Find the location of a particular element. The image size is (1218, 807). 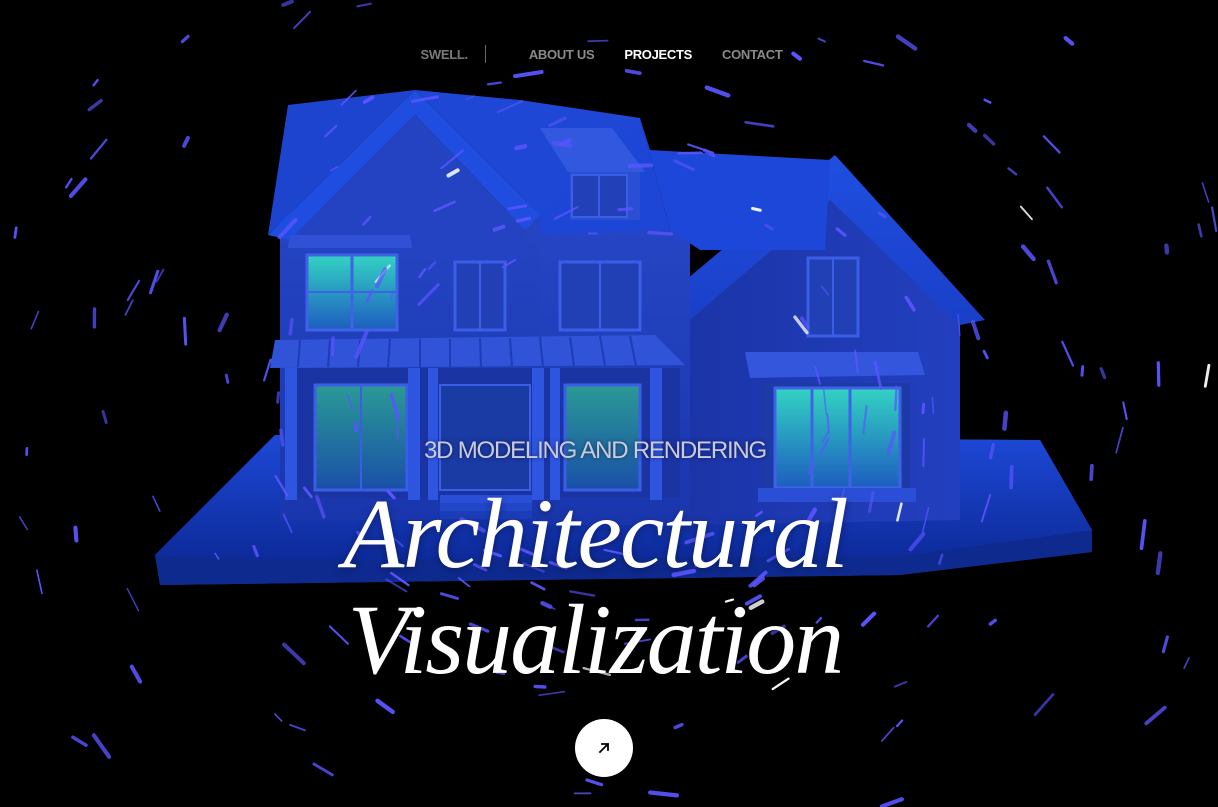

explore-button is located at coordinates (604, 748).